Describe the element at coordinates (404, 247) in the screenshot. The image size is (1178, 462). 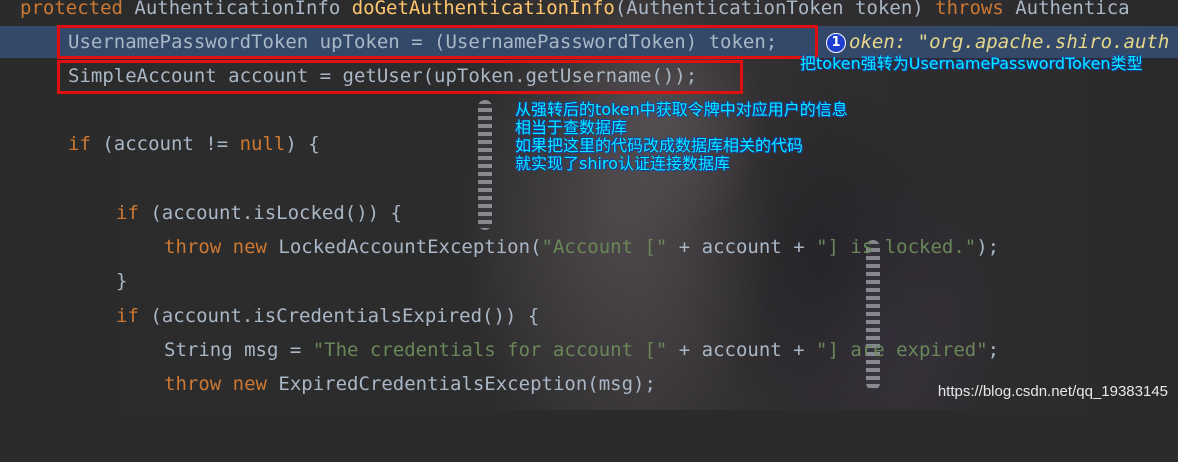
I see `code-text: LockedAccountException(` at that location.